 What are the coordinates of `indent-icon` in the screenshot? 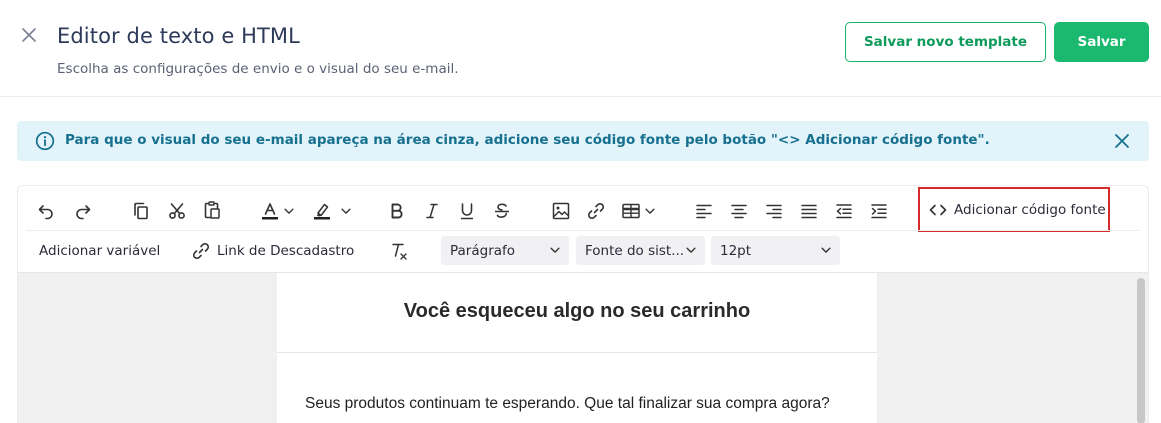 It's located at (879, 211).